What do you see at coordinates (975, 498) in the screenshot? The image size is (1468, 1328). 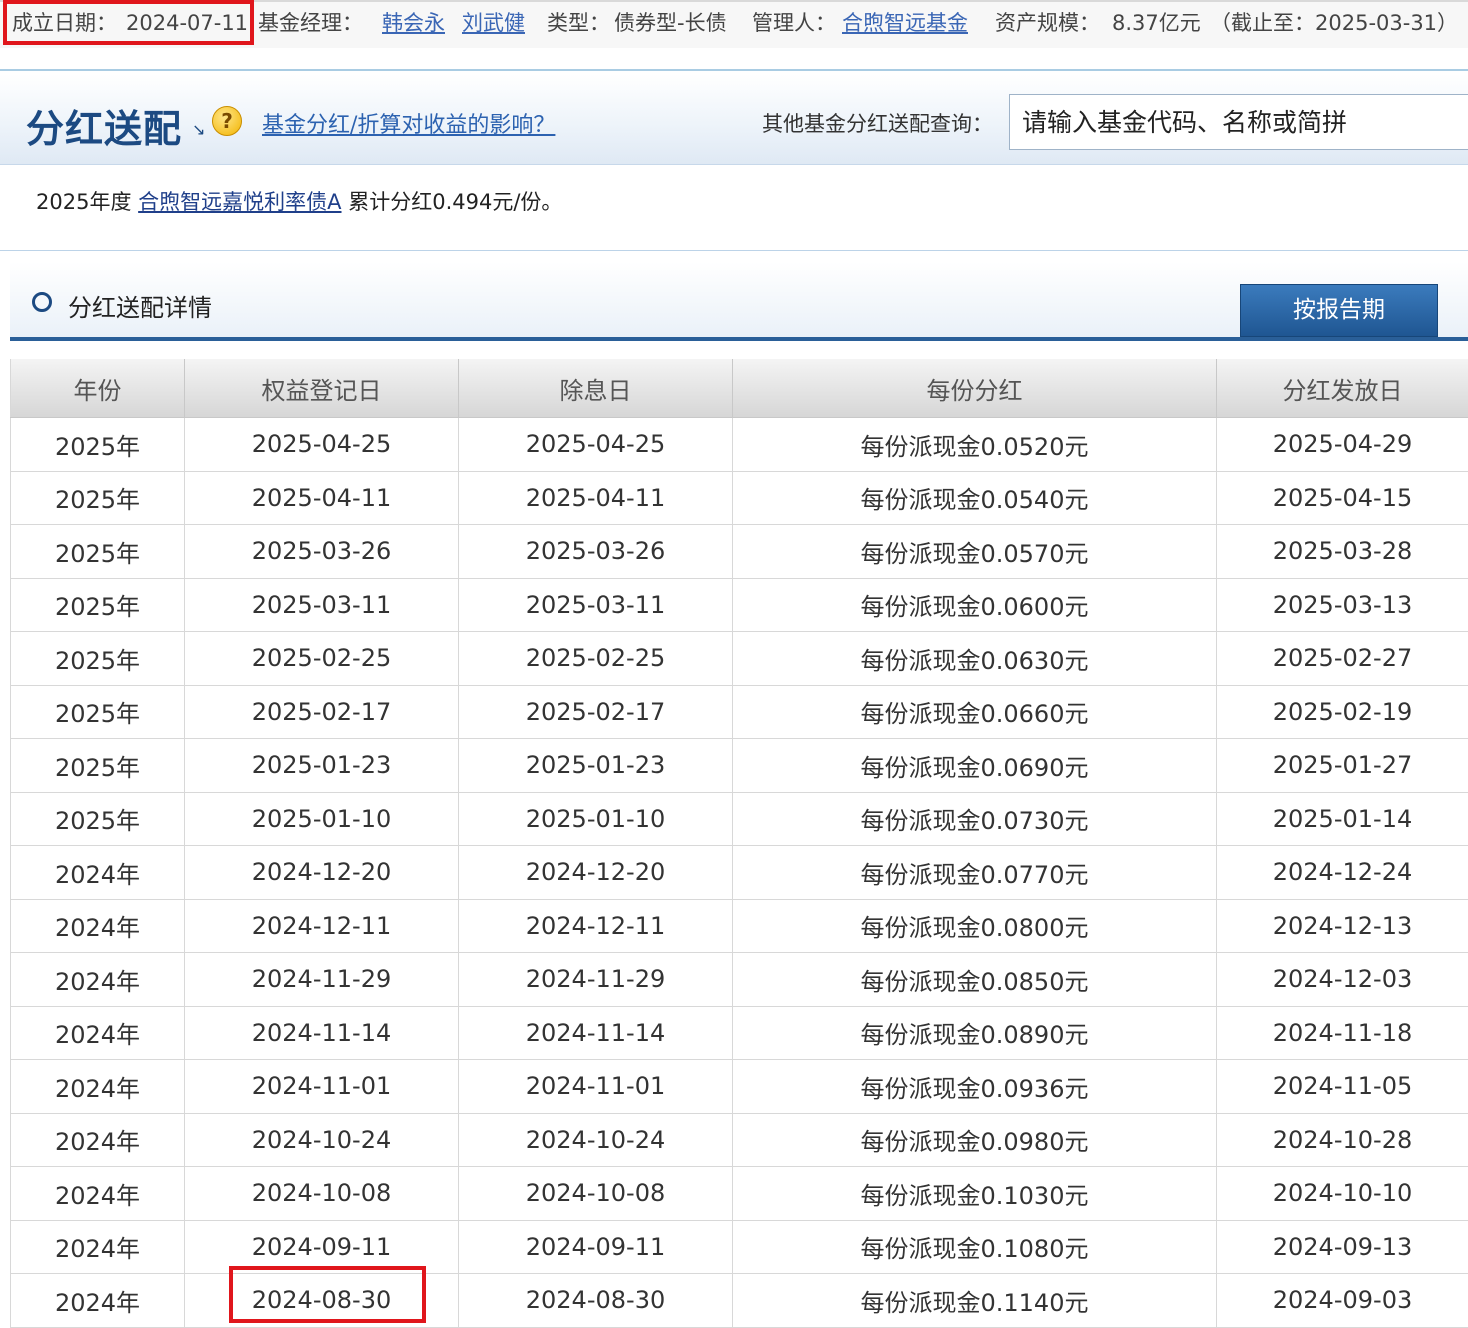 I see `cell-dividend: 每份派现金0.0540元` at bounding box center [975, 498].